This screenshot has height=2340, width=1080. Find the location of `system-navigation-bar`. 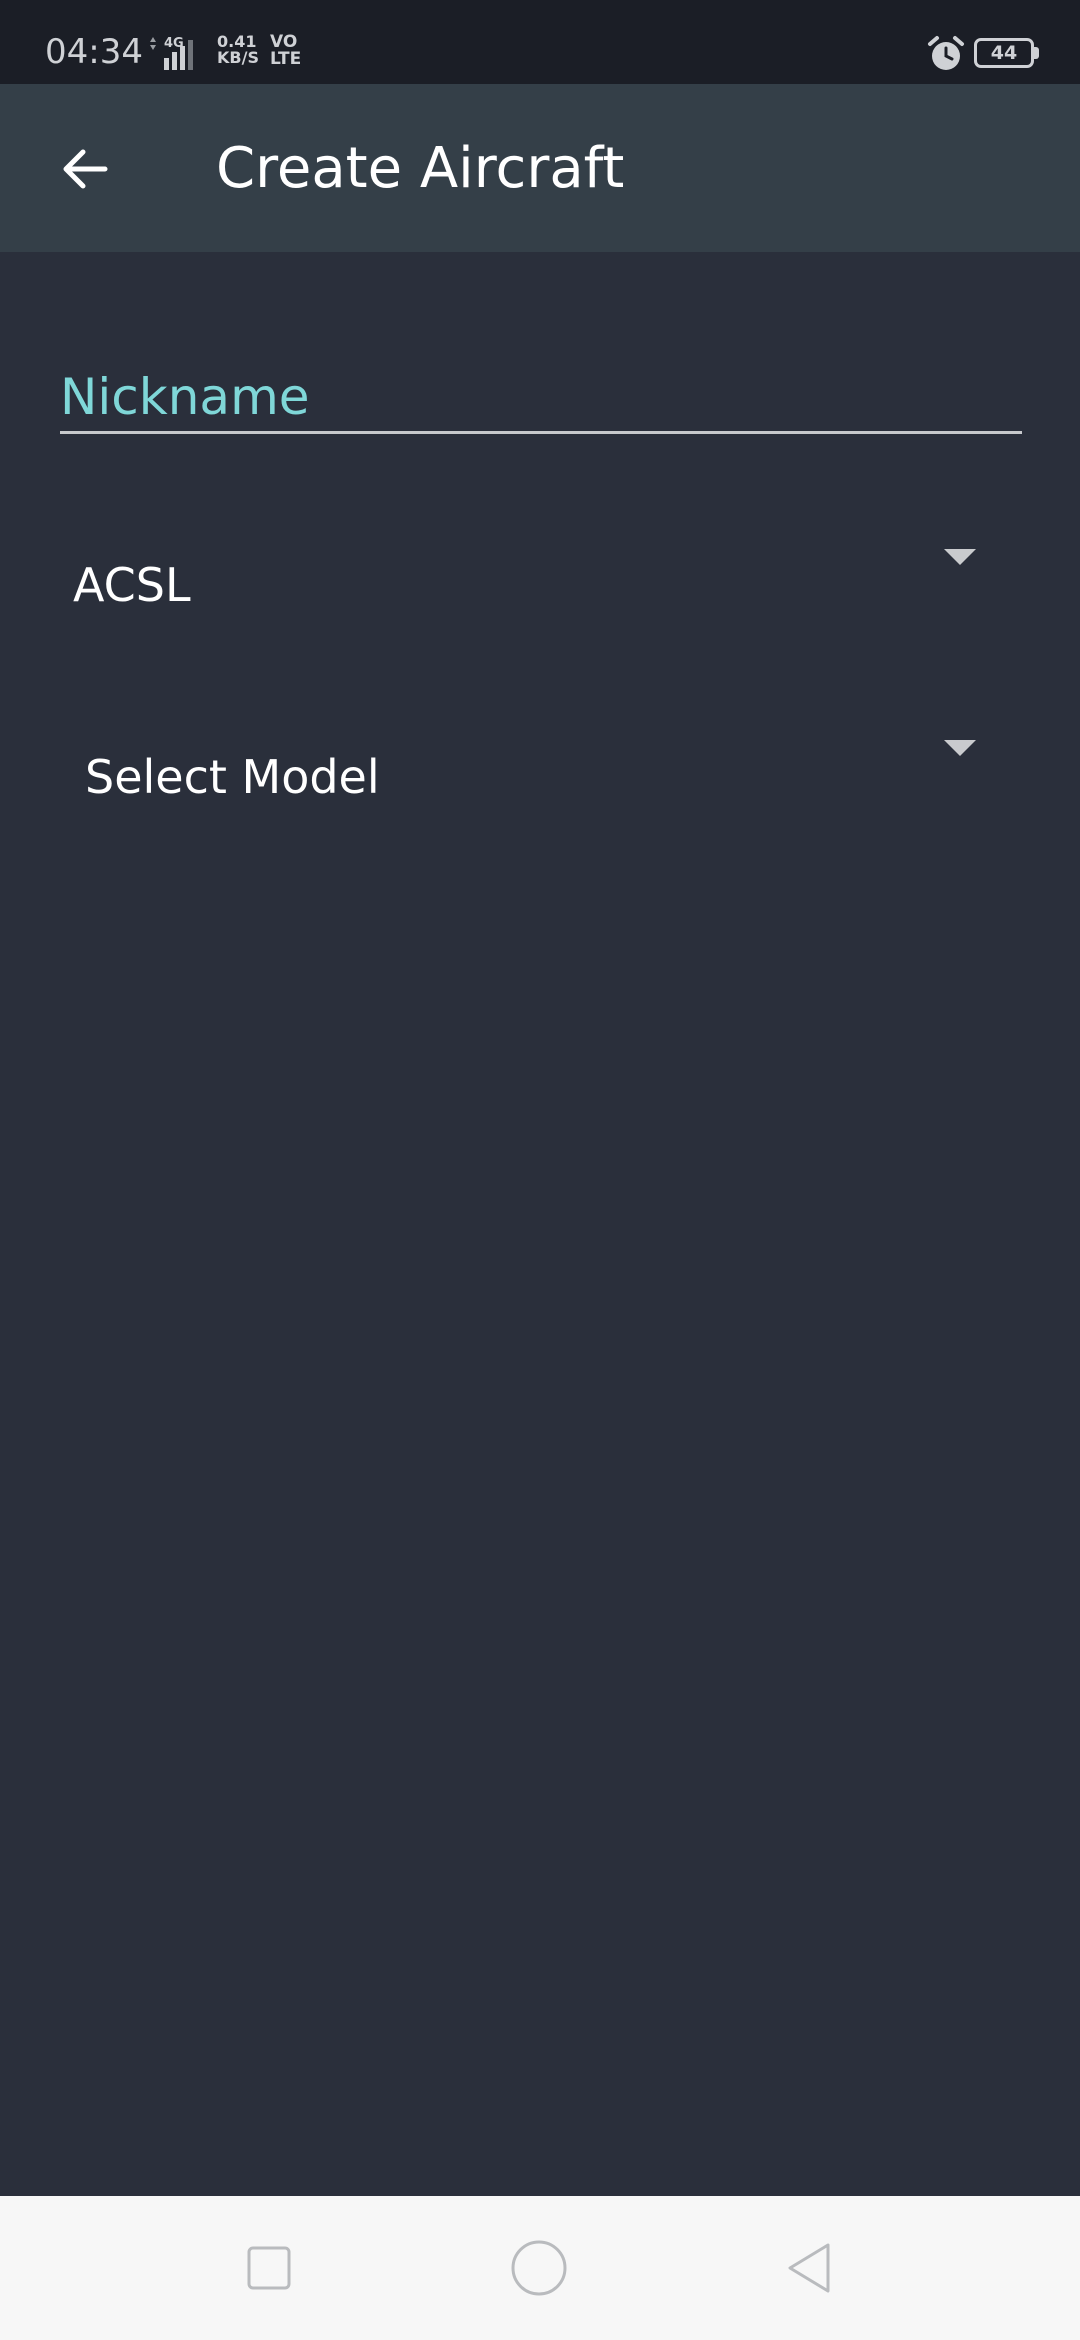

system-navigation-bar is located at coordinates (540, 2268).